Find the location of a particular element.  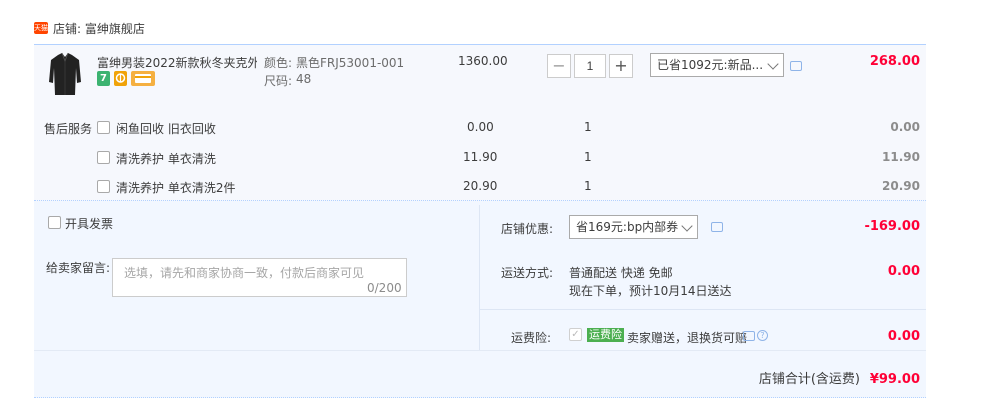

unit-price: 1360.00 is located at coordinates (483, 61).